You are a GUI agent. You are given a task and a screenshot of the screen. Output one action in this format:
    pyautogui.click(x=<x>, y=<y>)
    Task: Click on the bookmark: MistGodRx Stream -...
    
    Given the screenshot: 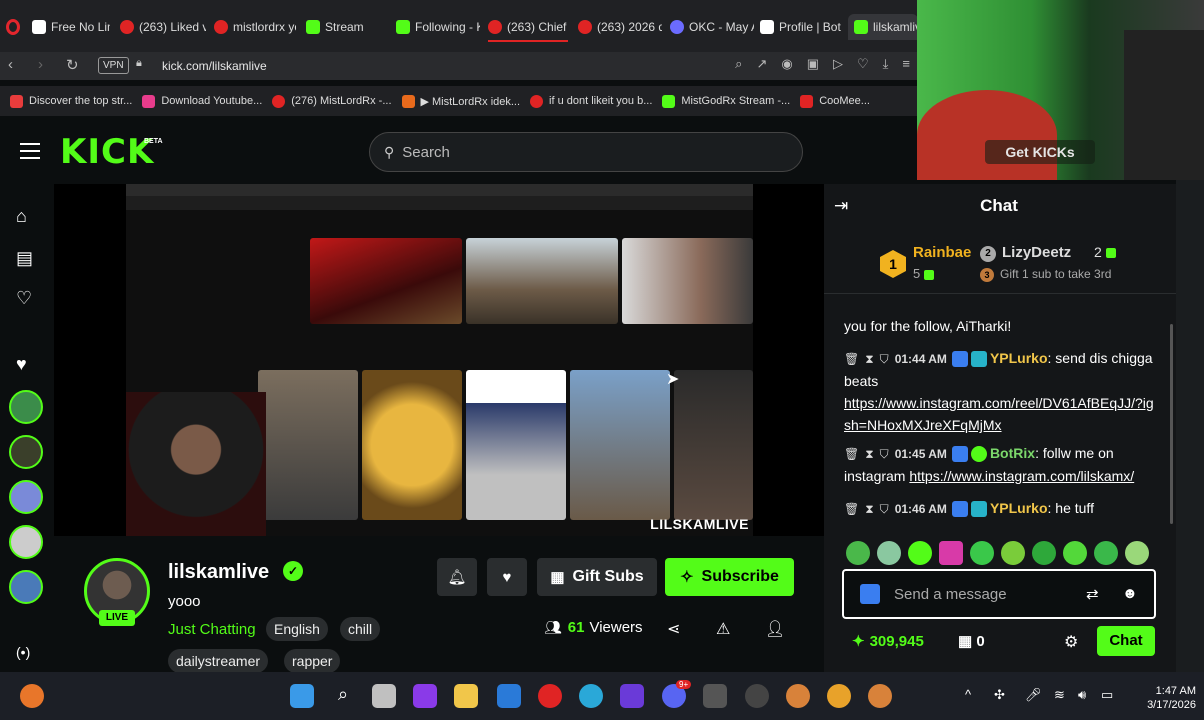 What is the action you would take?
    pyautogui.click(x=726, y=101)
    